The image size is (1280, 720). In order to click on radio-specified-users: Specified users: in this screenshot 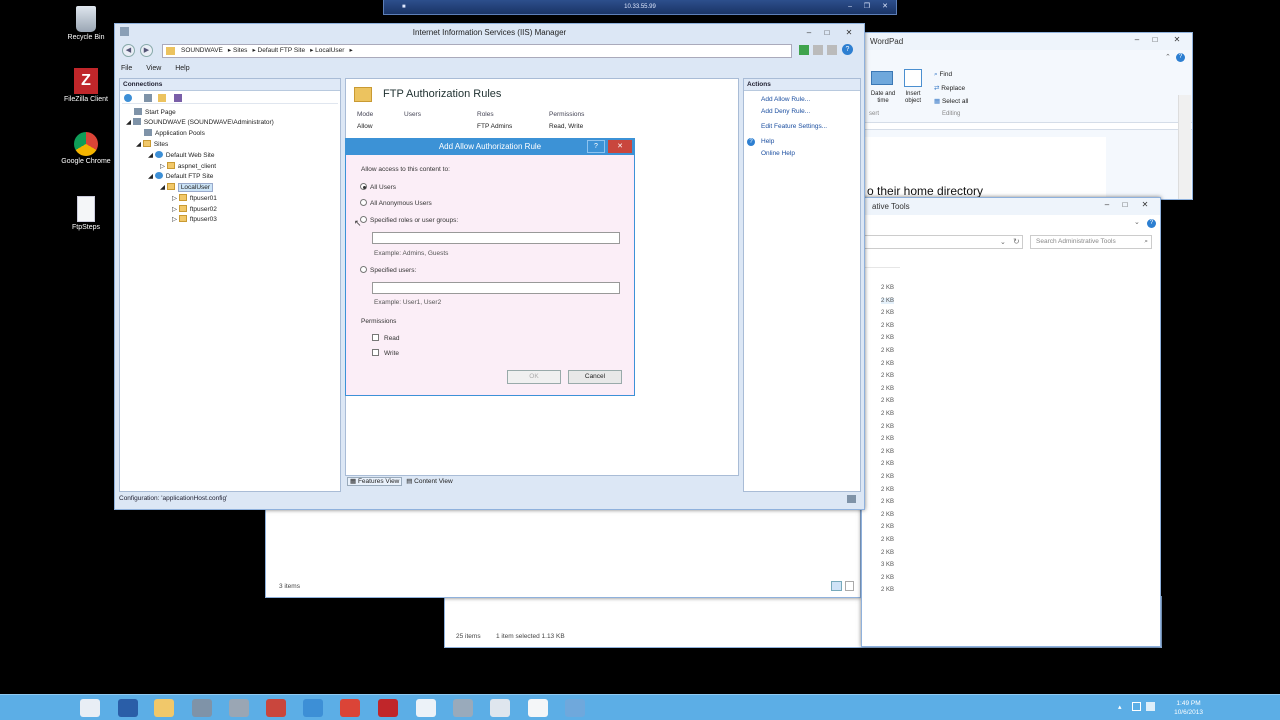, I will do `click(388, 270)`.